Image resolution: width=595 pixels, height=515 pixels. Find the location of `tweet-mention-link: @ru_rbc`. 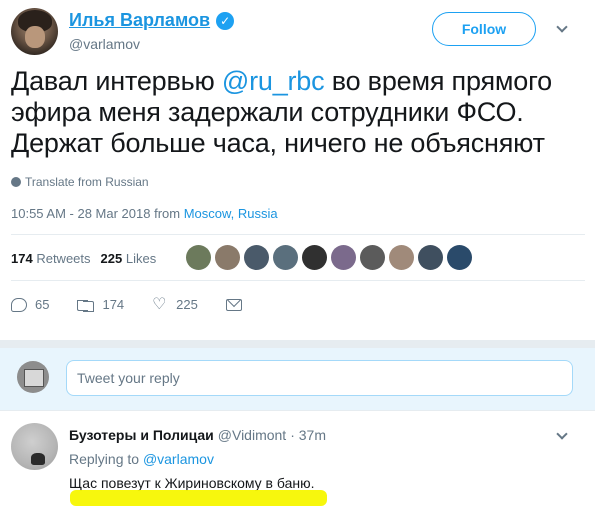

tweet-mention-link: @ru_rbc is located at coordinates (273, 81).